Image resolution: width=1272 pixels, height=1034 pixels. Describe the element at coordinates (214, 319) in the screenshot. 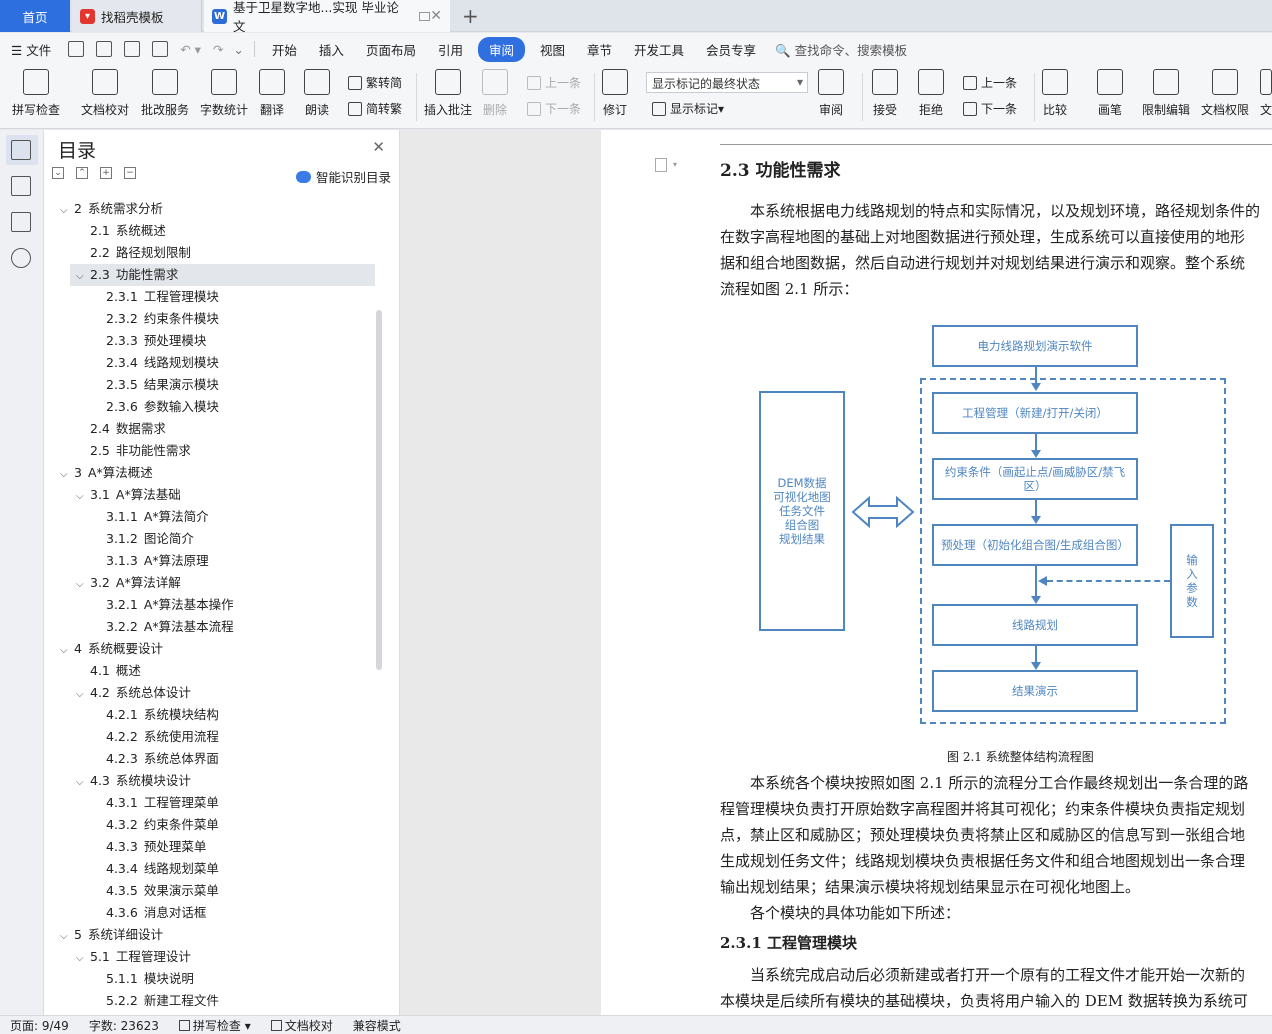

I see `toc-item: 2.3.2 约束条件模块` at that location.